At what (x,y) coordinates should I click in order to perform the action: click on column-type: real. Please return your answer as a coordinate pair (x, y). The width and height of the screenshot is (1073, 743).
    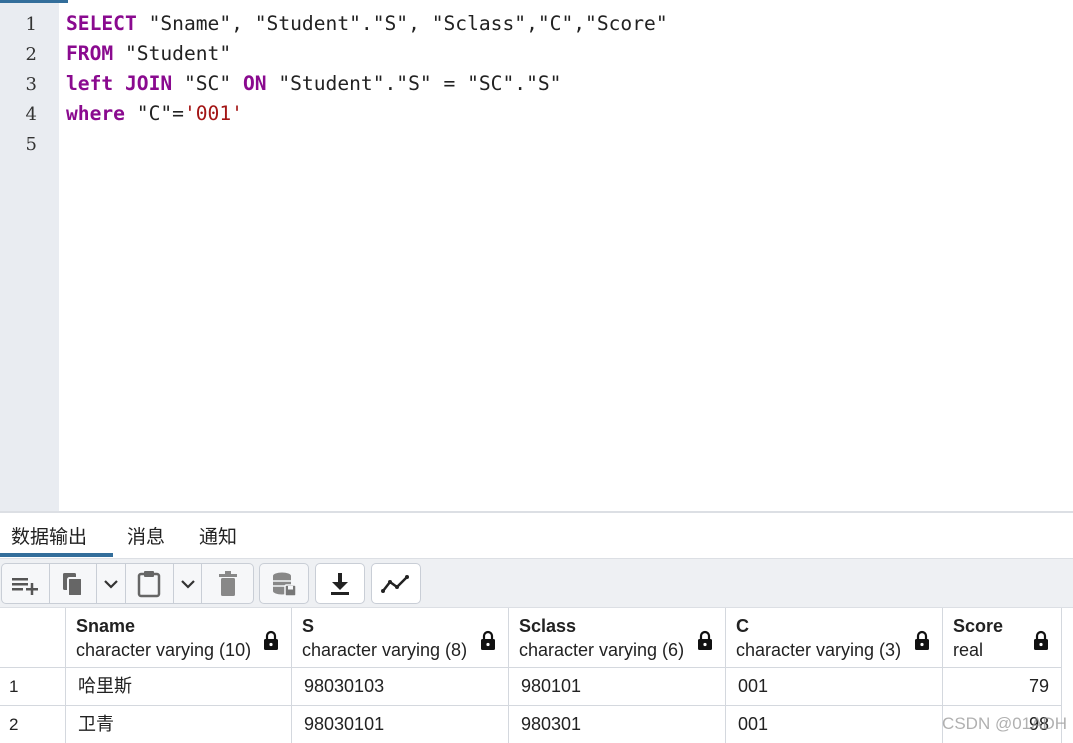
    Looking at the image, I should click on (968, 650).